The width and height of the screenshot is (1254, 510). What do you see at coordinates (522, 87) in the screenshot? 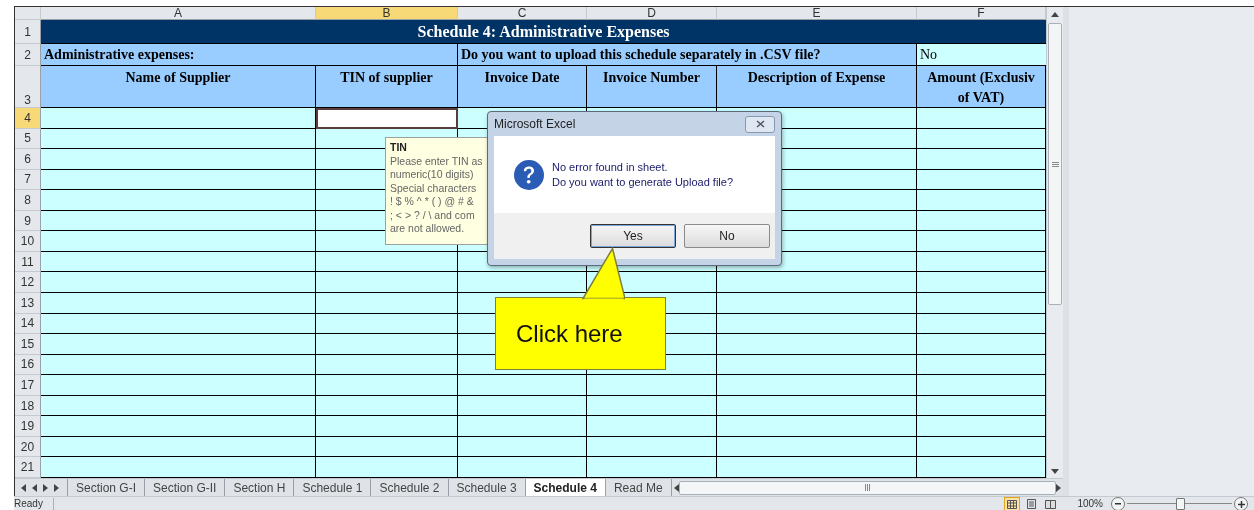
I see `column-heading: Invoice Date` at bounding box center [522, 87].